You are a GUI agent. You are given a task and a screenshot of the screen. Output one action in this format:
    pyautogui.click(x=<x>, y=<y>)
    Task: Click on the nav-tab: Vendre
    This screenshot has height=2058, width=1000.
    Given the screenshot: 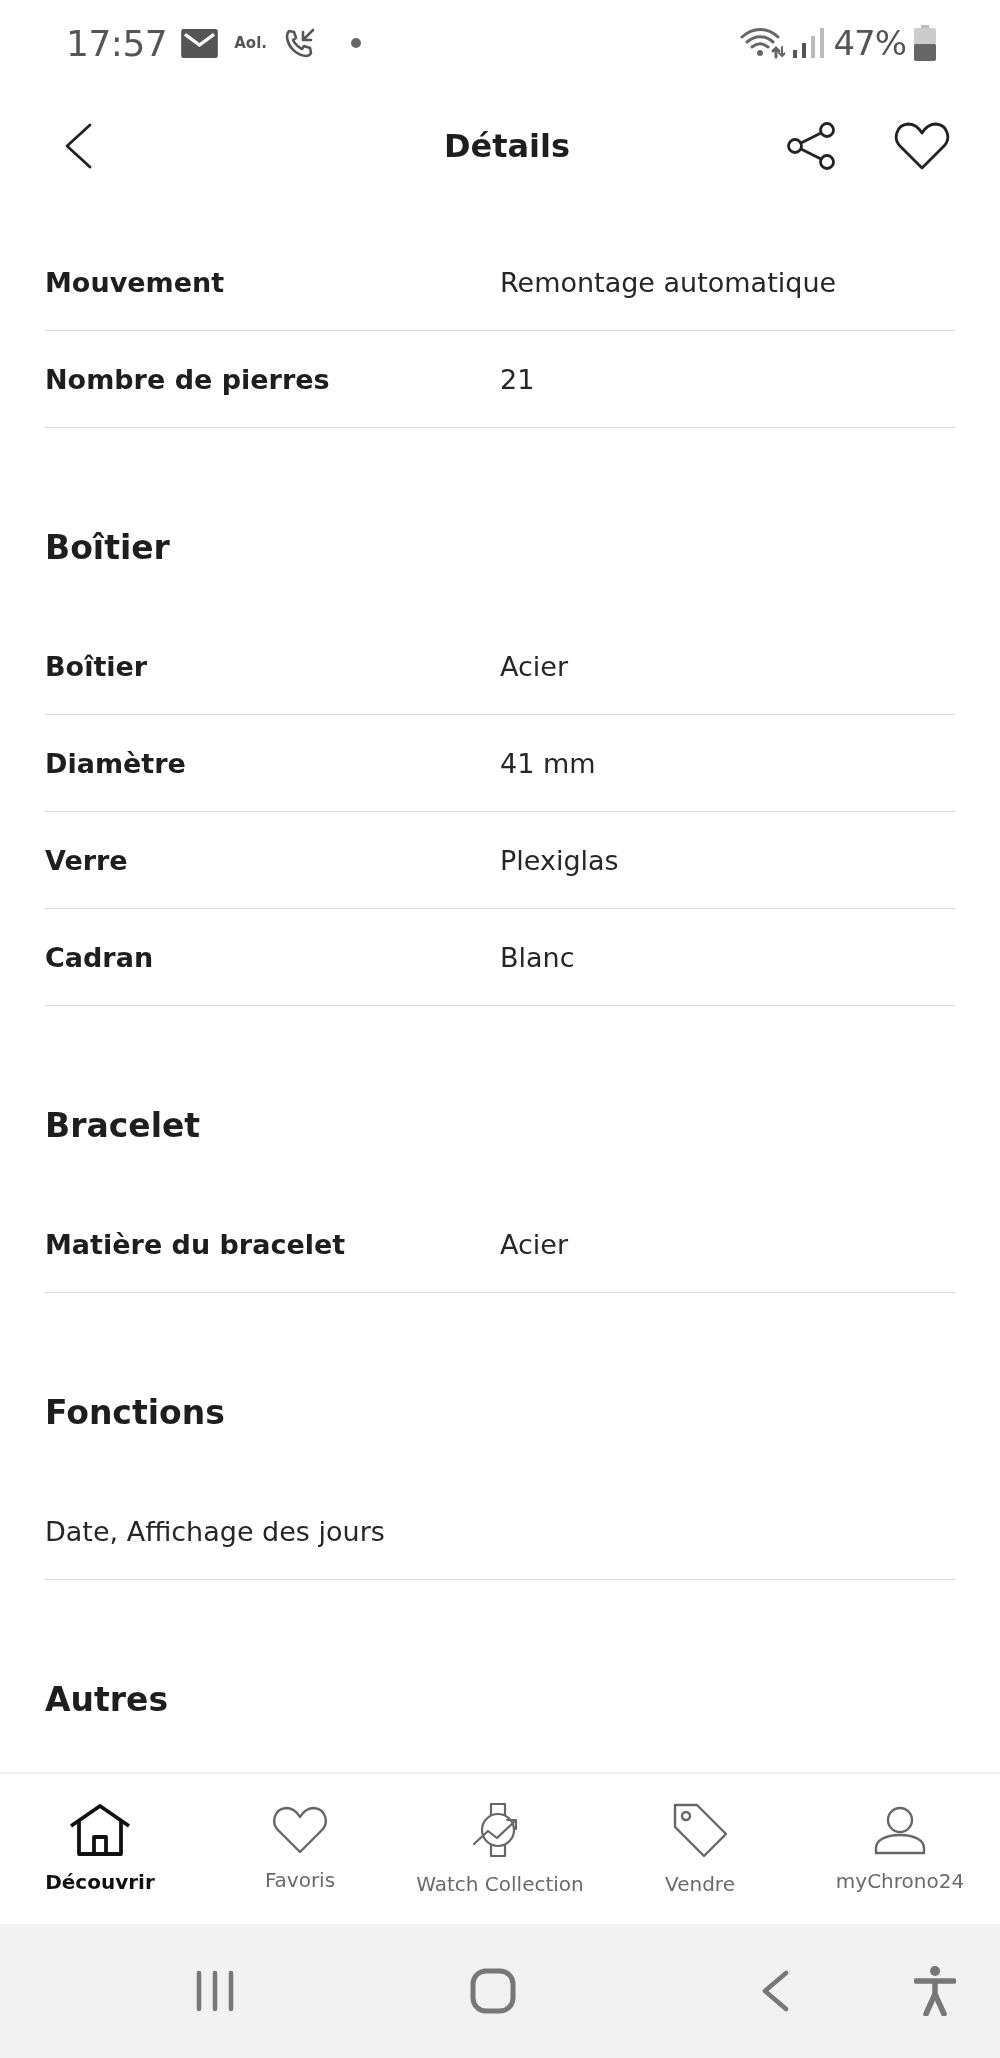 What is the action you would take?
    pyautogui.click(x=700, y=1849)
    